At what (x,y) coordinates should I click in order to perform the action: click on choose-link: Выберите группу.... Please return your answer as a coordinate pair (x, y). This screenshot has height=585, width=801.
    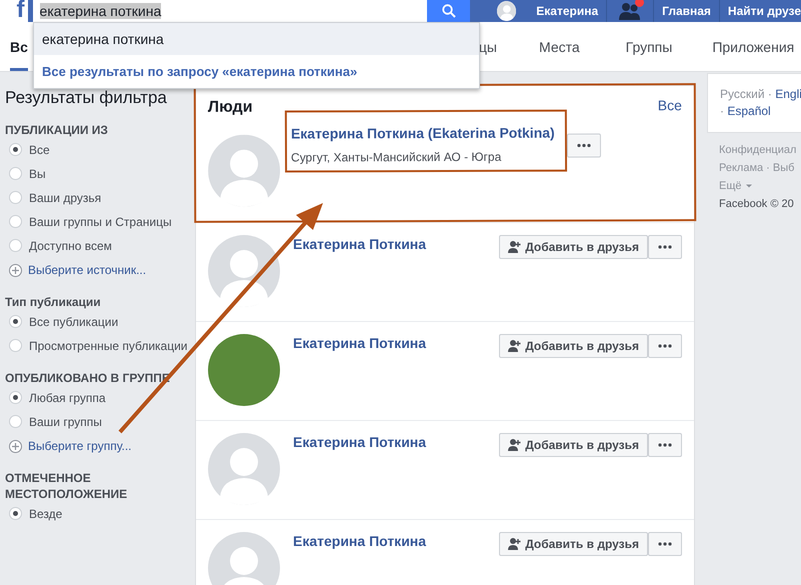
    Looking at the image, I should click on (80, 446).